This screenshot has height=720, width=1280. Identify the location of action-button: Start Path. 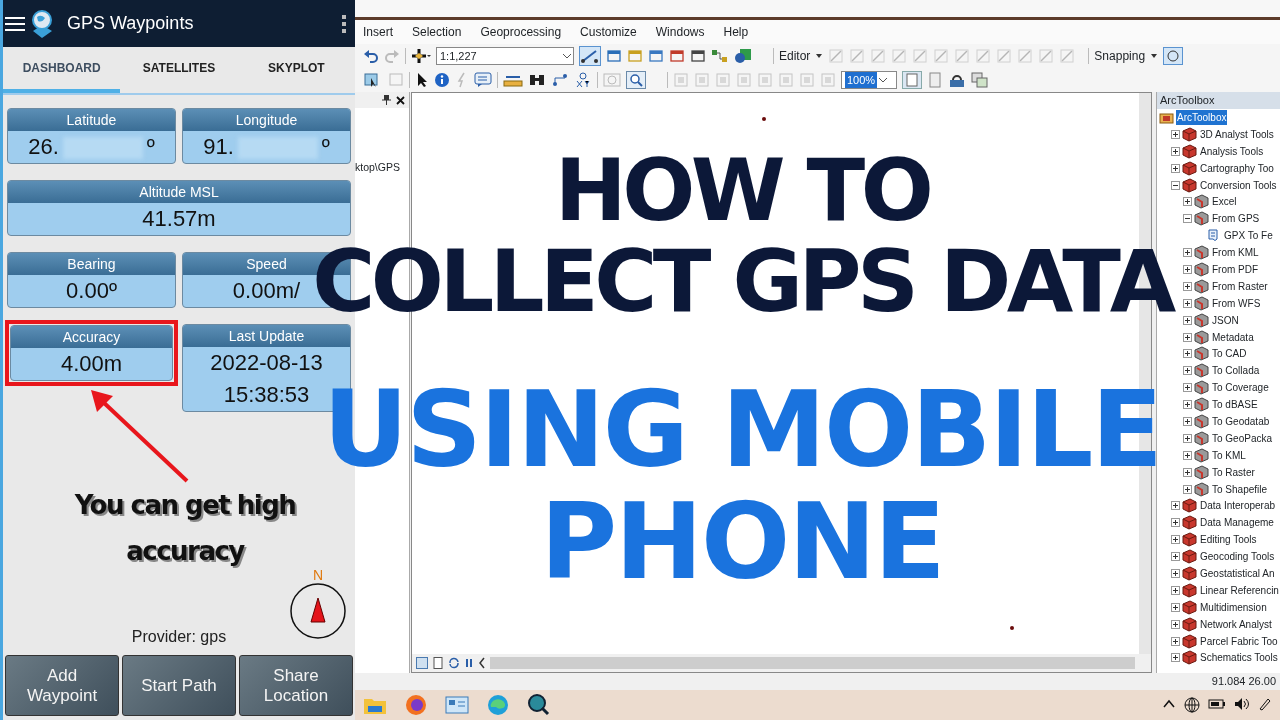
(179, 685).